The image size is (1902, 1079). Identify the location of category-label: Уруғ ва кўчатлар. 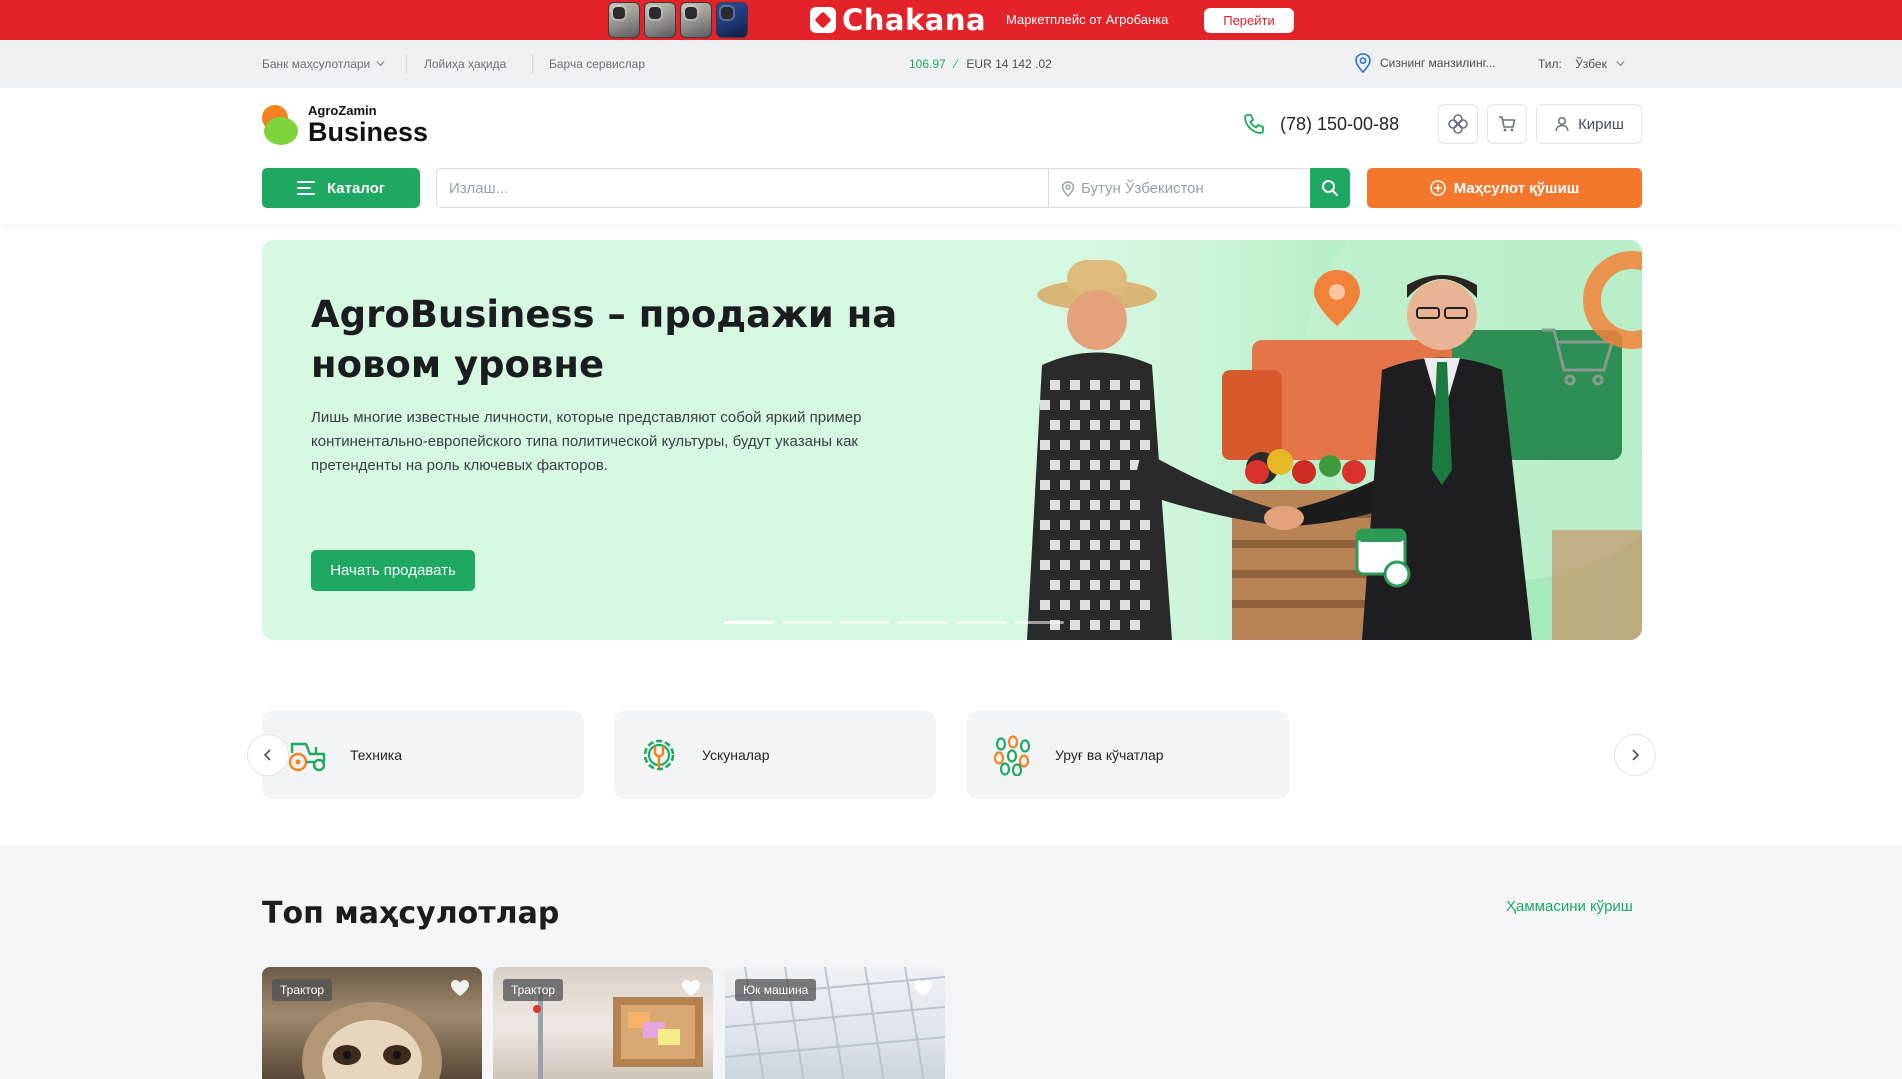
(1109, 755).